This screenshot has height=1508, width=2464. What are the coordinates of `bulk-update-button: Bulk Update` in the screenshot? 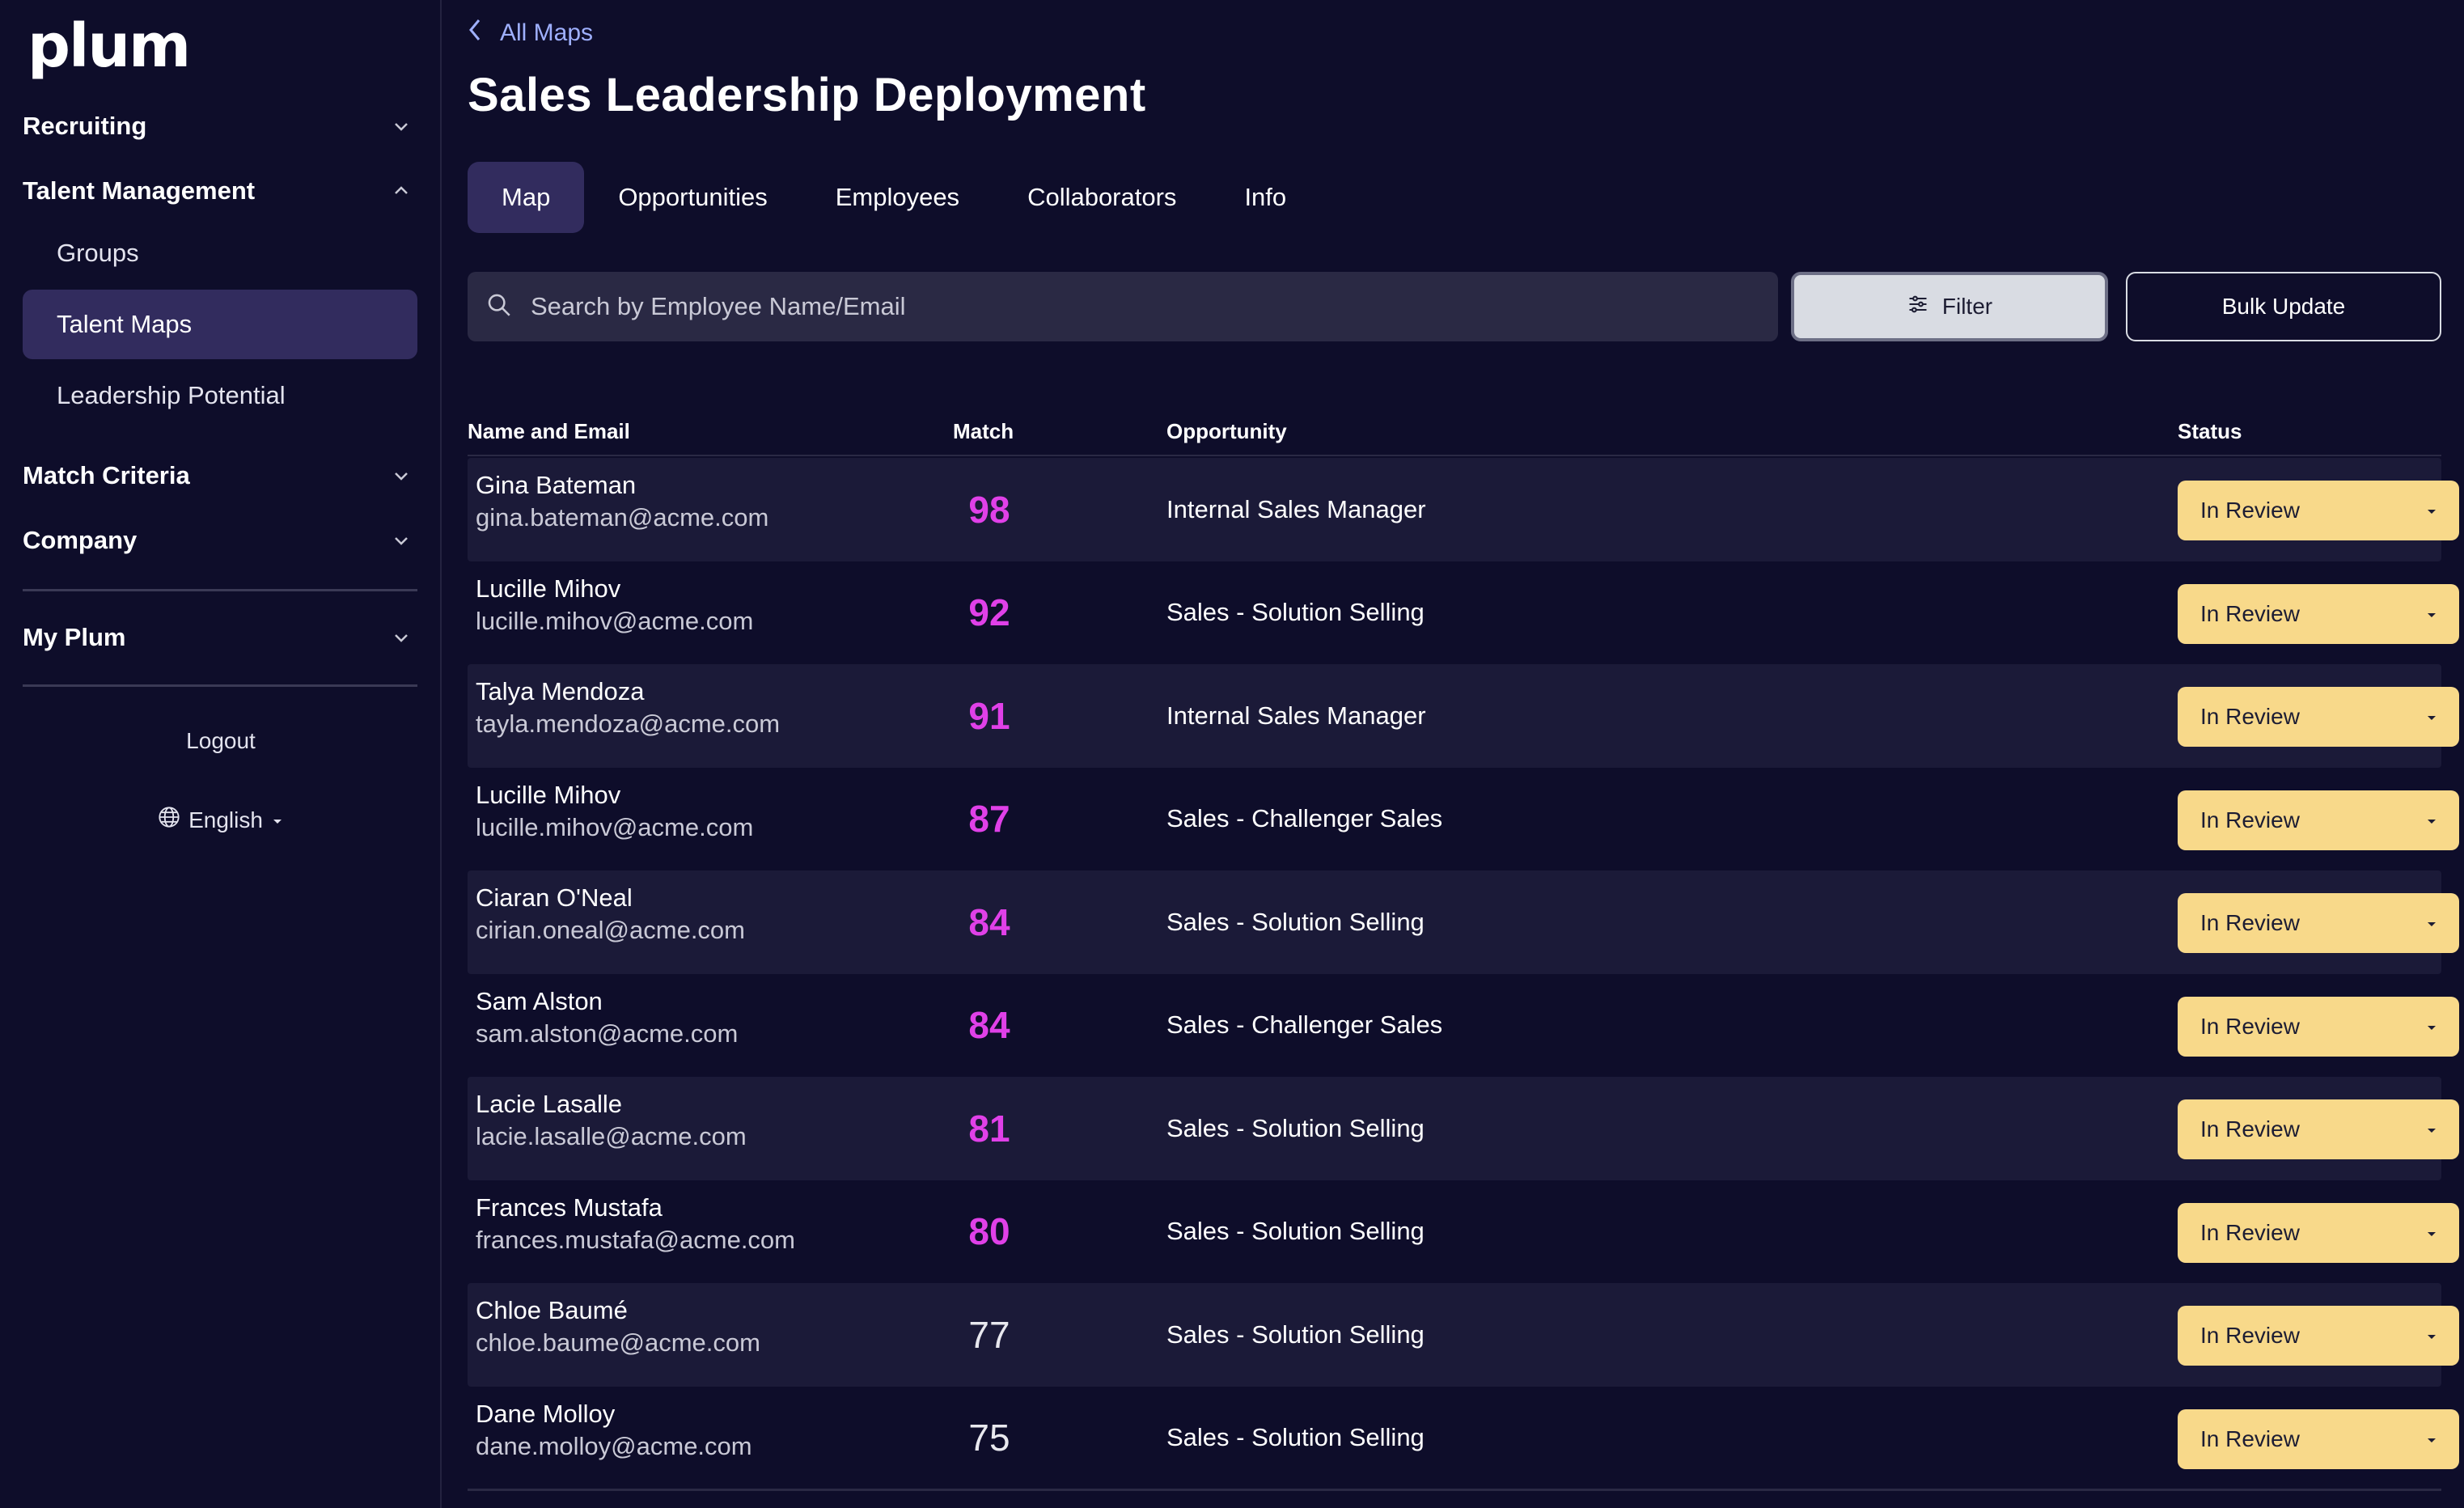 It's located at (2283, 306).